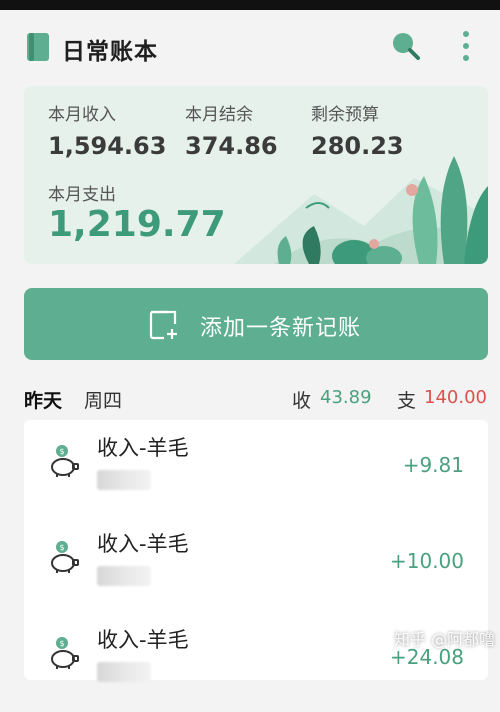 Image resolution: width=500 pixels, height=712 pixels. I want to click on list-item: $ 收入-羊毛 +10.00, so click(256, 566).